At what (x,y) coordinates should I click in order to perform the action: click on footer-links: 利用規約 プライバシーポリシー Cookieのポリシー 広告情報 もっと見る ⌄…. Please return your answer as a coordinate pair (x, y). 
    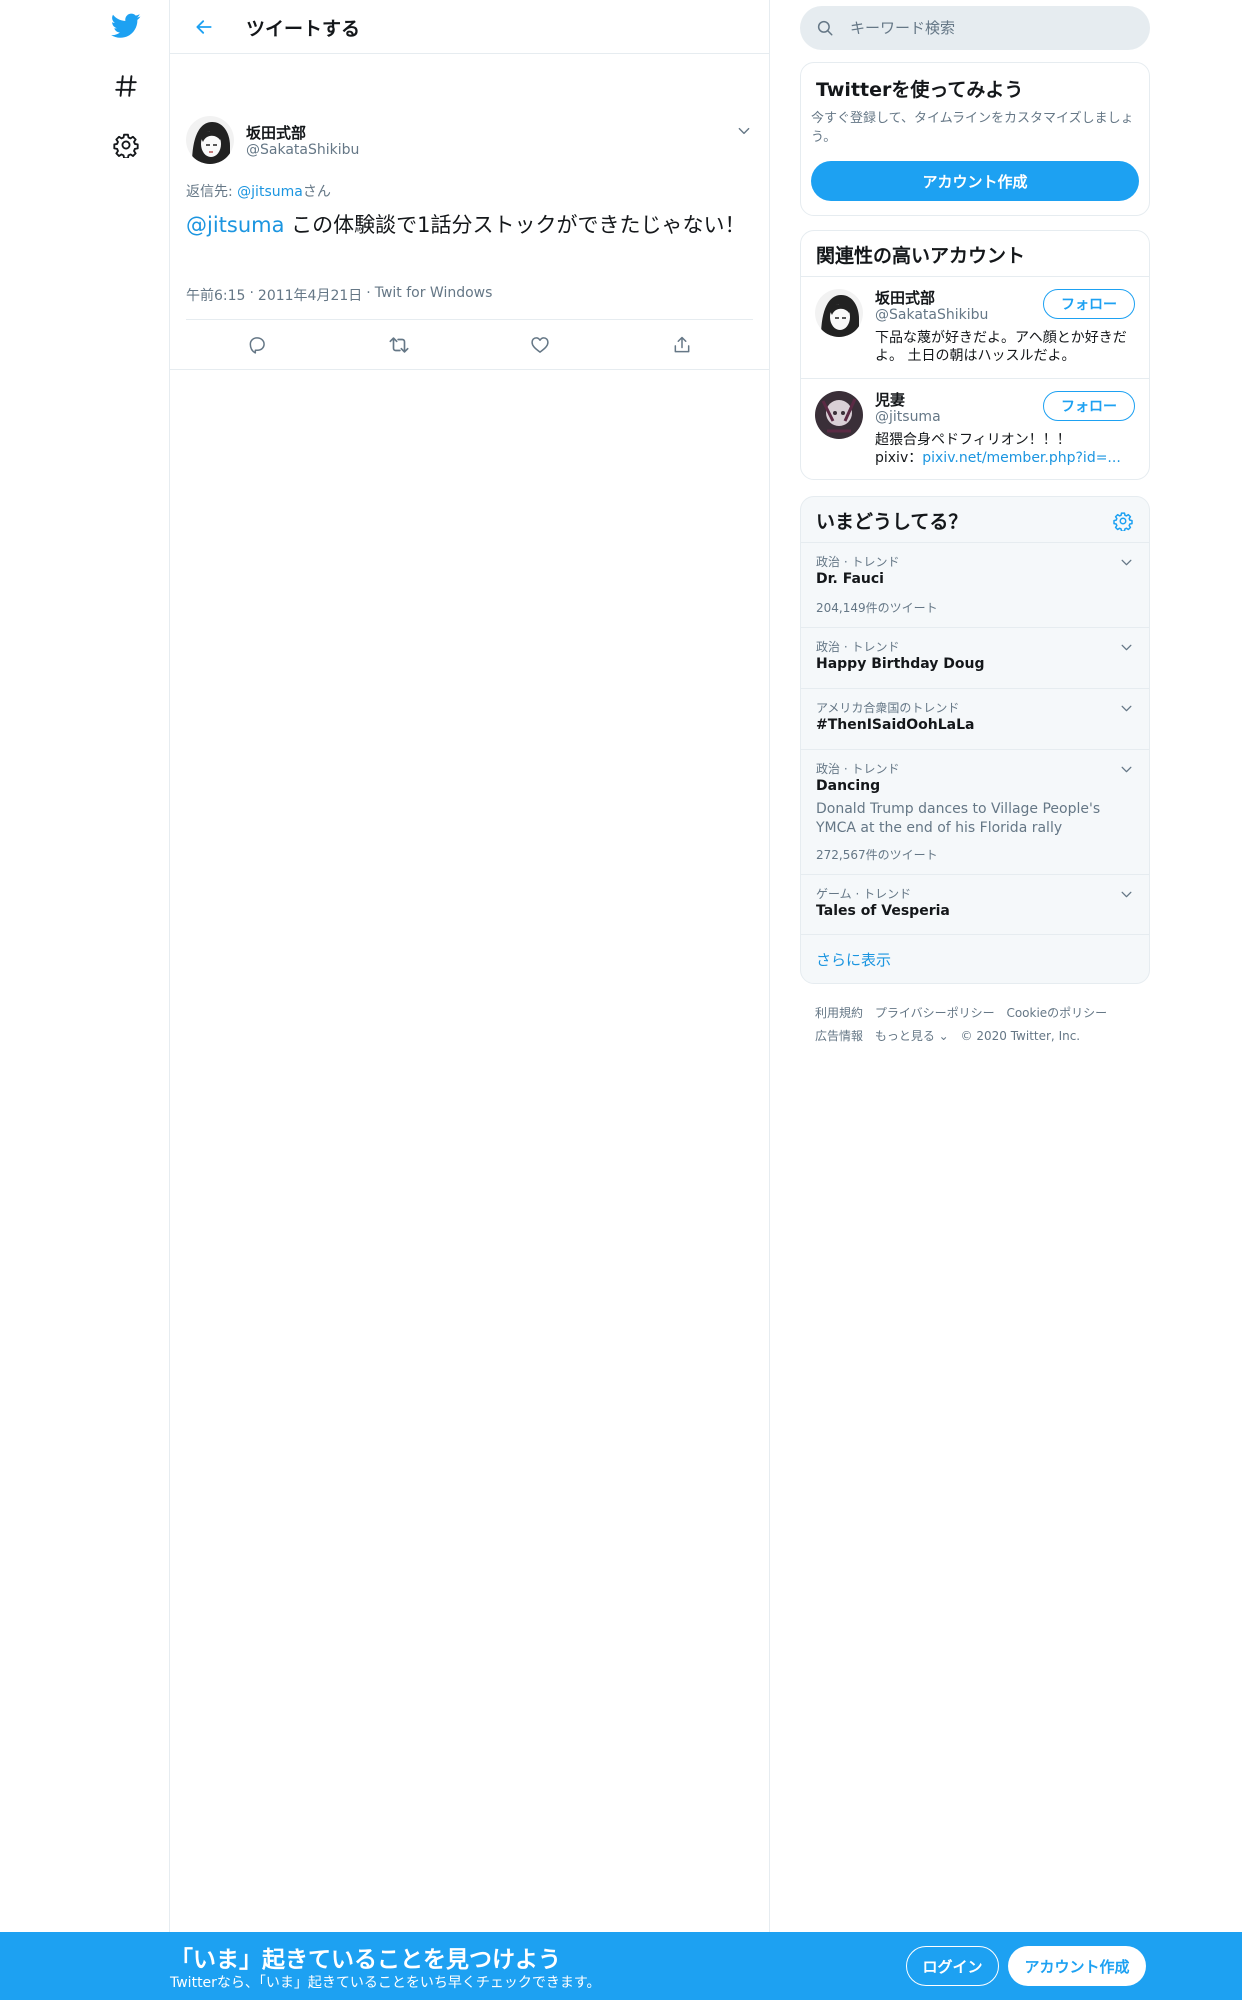
    Looking at the image, I should click on (980, 1025).